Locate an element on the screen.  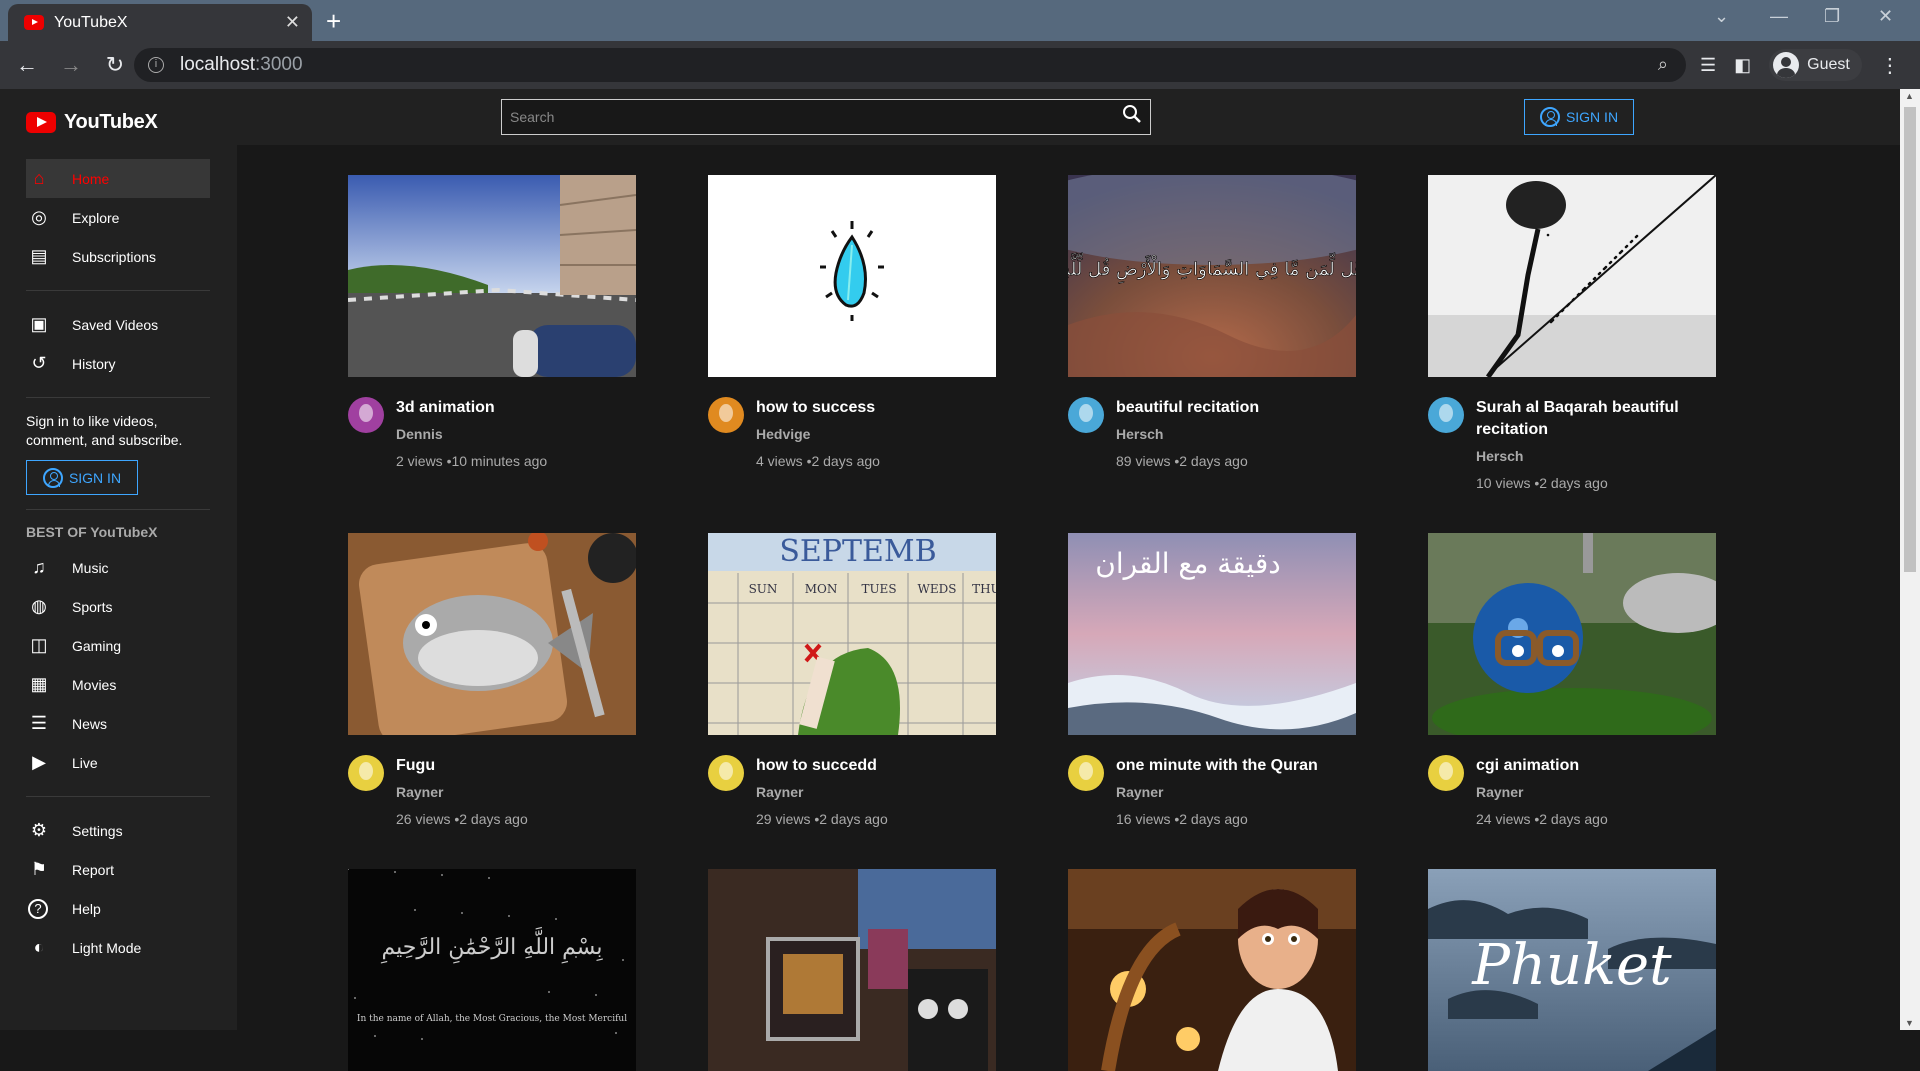
back-arrow-icon: ← is located at coordinates (27, 65).